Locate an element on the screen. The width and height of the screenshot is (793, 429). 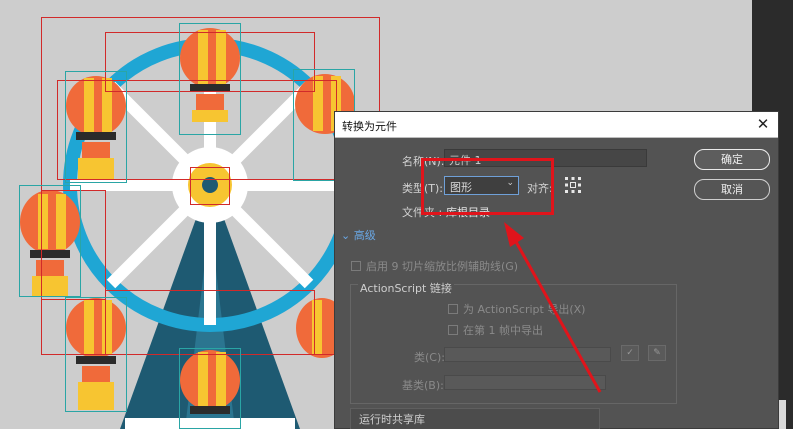
actionscript-group-title: ActionScript 链接 is located at coordinates (406, 288).